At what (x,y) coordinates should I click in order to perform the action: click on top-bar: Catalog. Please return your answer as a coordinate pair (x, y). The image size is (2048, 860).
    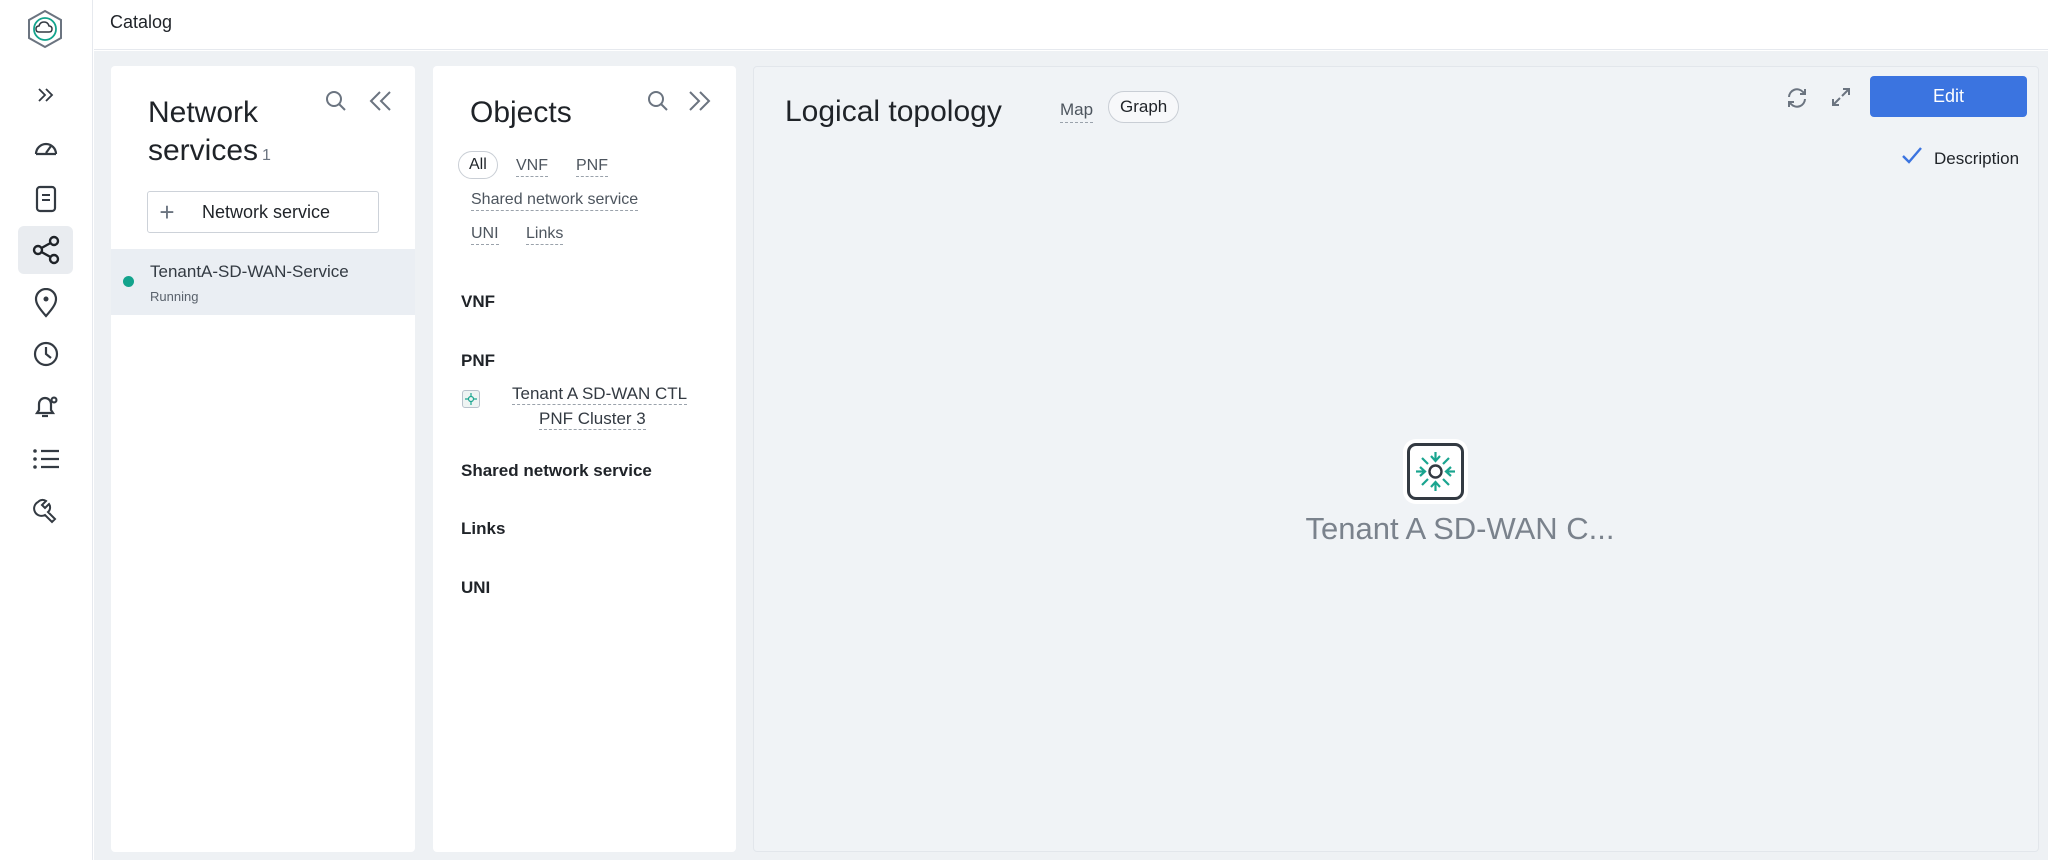
    Looking at the image, I should click on (1071, 25).